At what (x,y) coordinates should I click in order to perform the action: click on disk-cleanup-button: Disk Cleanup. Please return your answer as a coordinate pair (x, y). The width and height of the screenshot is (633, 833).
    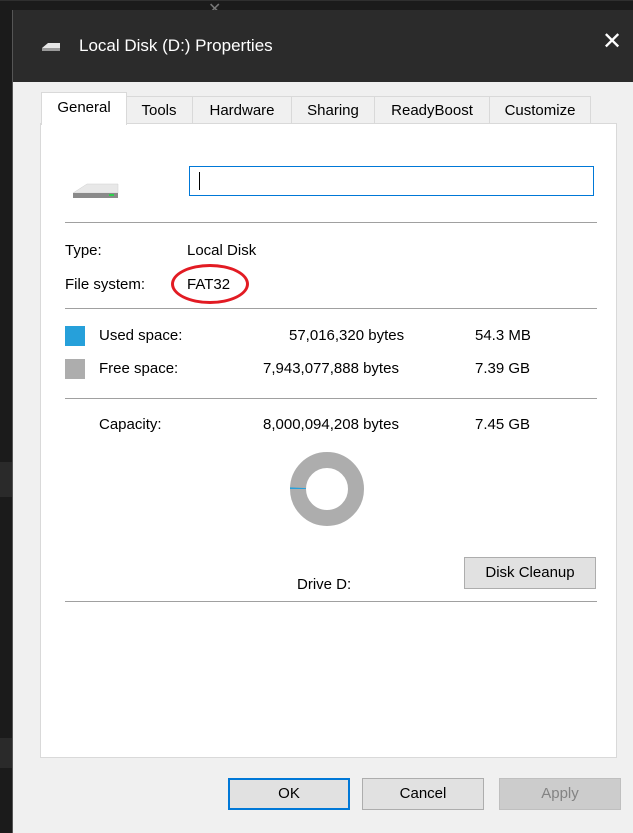
    Looking at the image, I should click on (530, 573).